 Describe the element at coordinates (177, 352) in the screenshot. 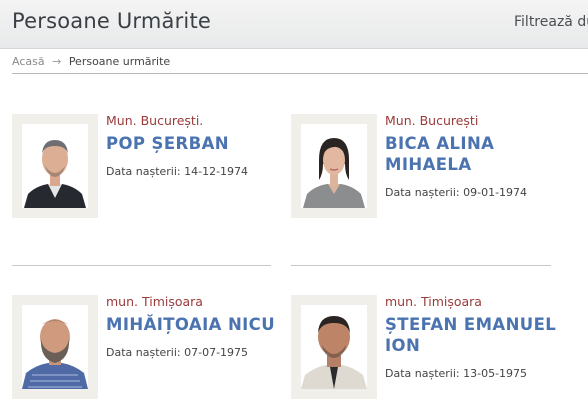

I see `person-birth-date: Data nașterii: 07-07-1975` at that location.